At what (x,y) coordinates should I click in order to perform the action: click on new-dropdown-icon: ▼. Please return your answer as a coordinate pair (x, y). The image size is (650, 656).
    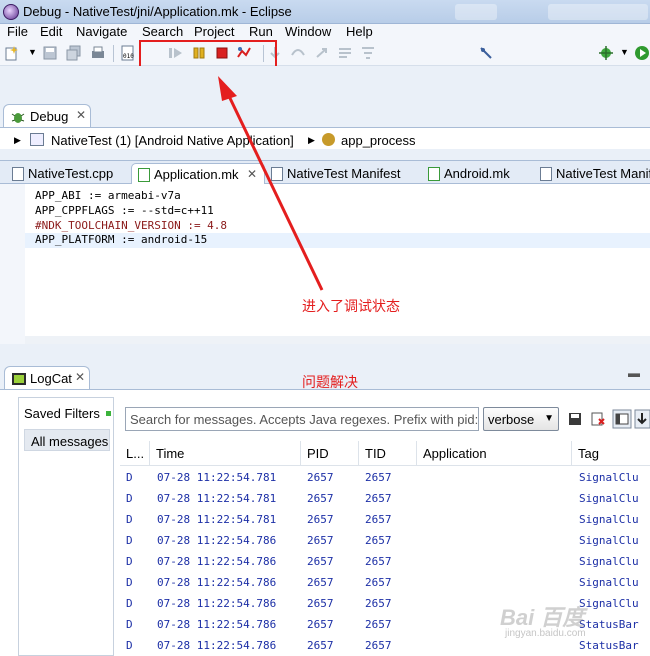
    Looking at the image, I should click on (32, 52).